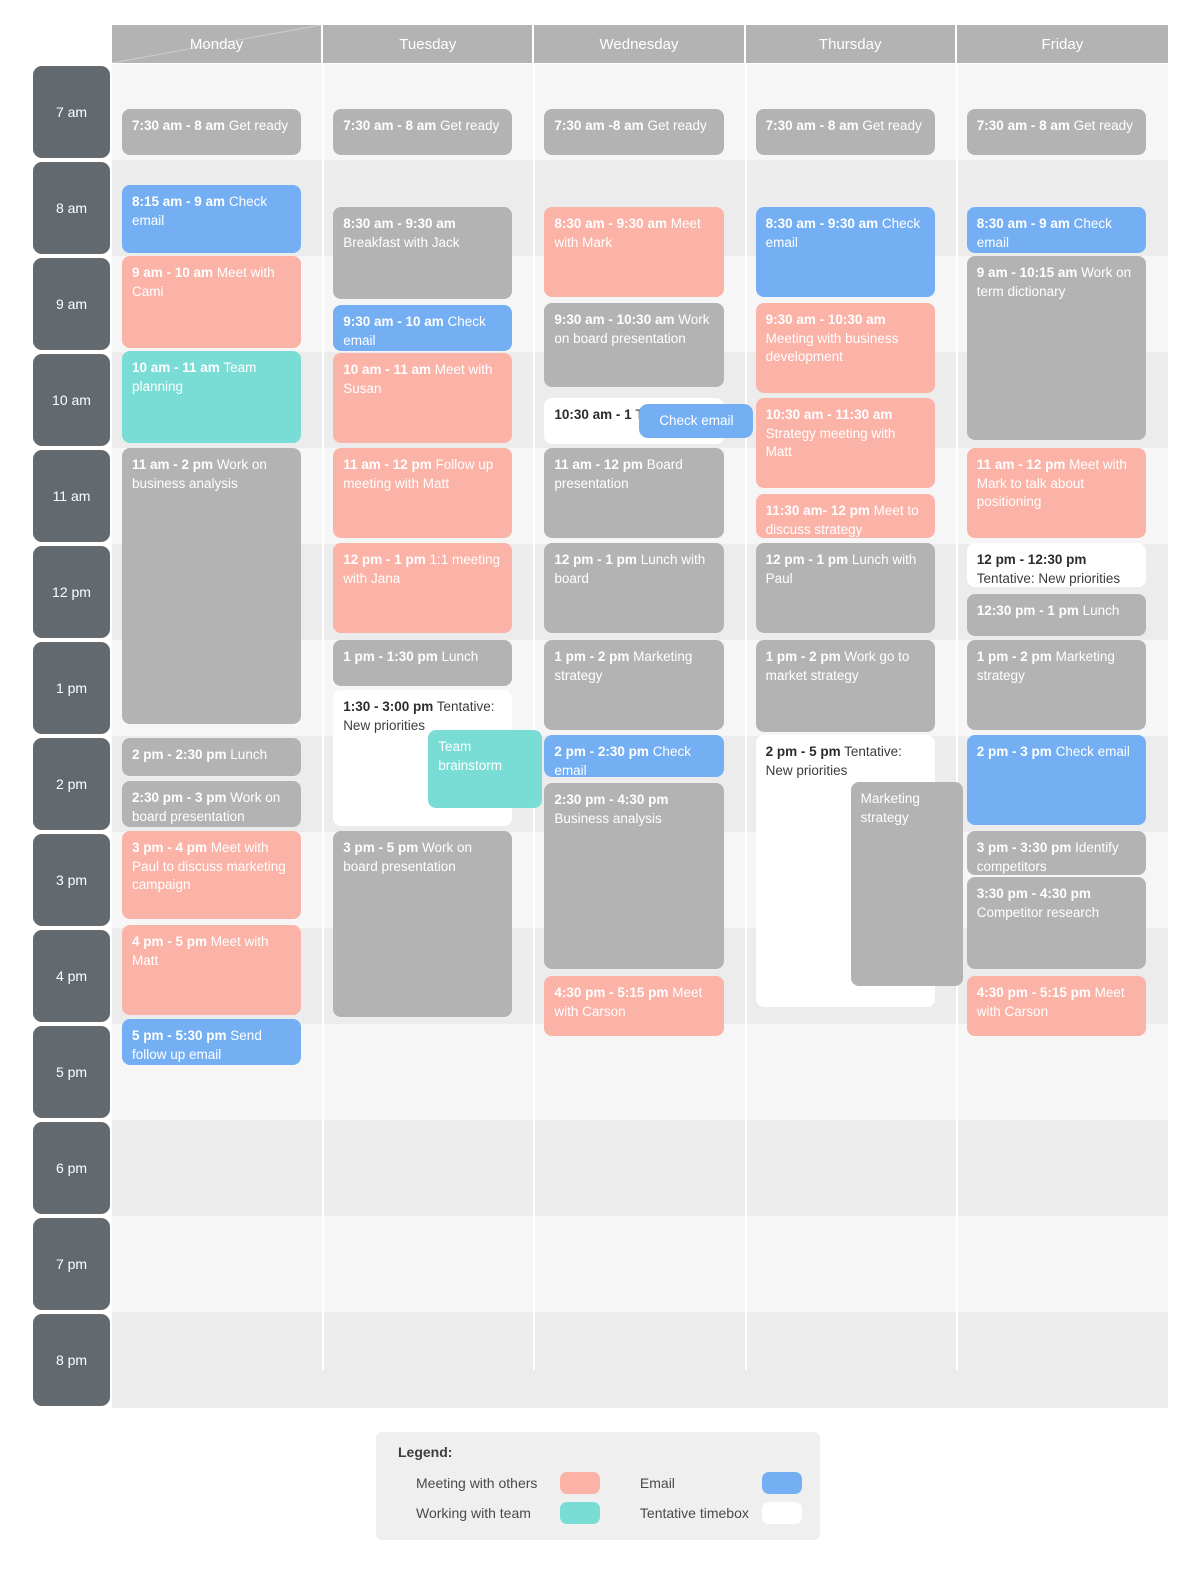 The width and height of the screenshot is (1200, 1581). What do you see at coordinates (423, 328) in the screenshot?
I see `calendar-event: 9:30 am - 10 am Check email` at bounding box center [423, 328].